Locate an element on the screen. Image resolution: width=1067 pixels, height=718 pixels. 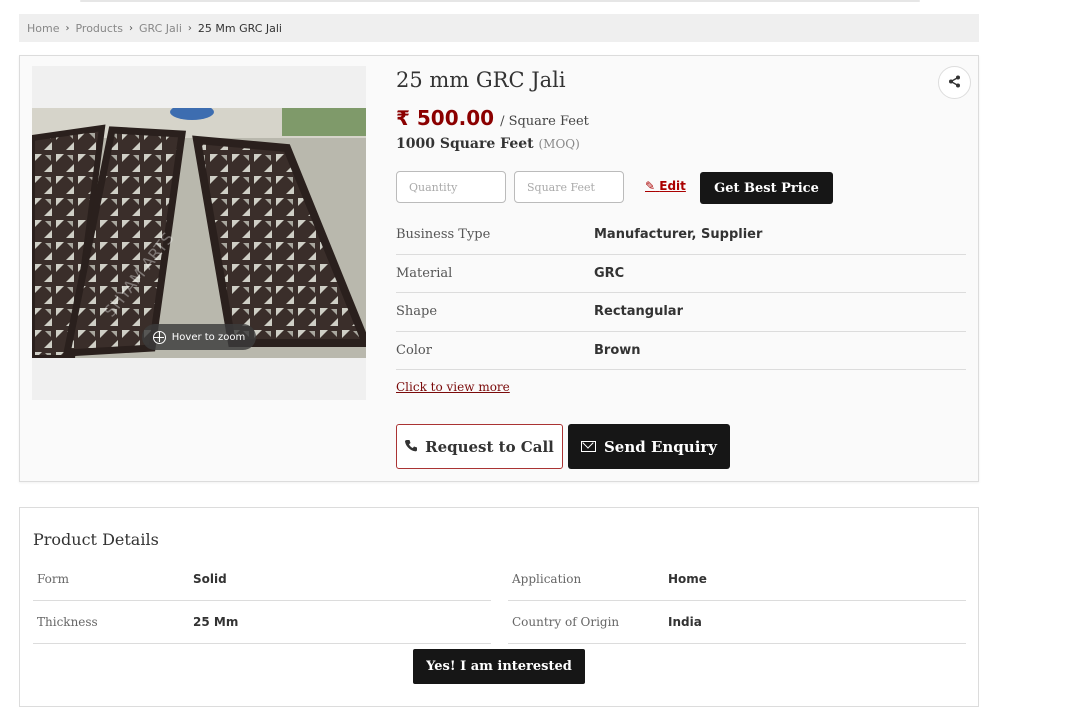
product-image: SHYAM ARTS is located at coordinates (199, 233).